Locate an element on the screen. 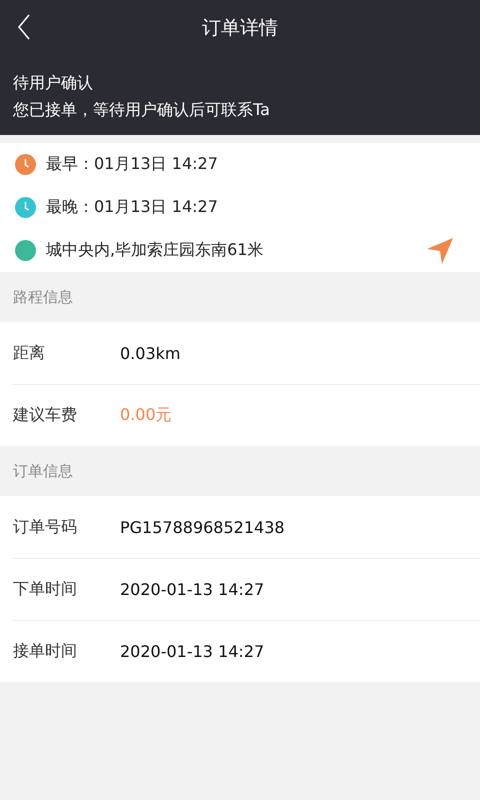 The height and width of the screenshot is (800, 480). field-value: 0.03km is located at coordinates (150, 353).